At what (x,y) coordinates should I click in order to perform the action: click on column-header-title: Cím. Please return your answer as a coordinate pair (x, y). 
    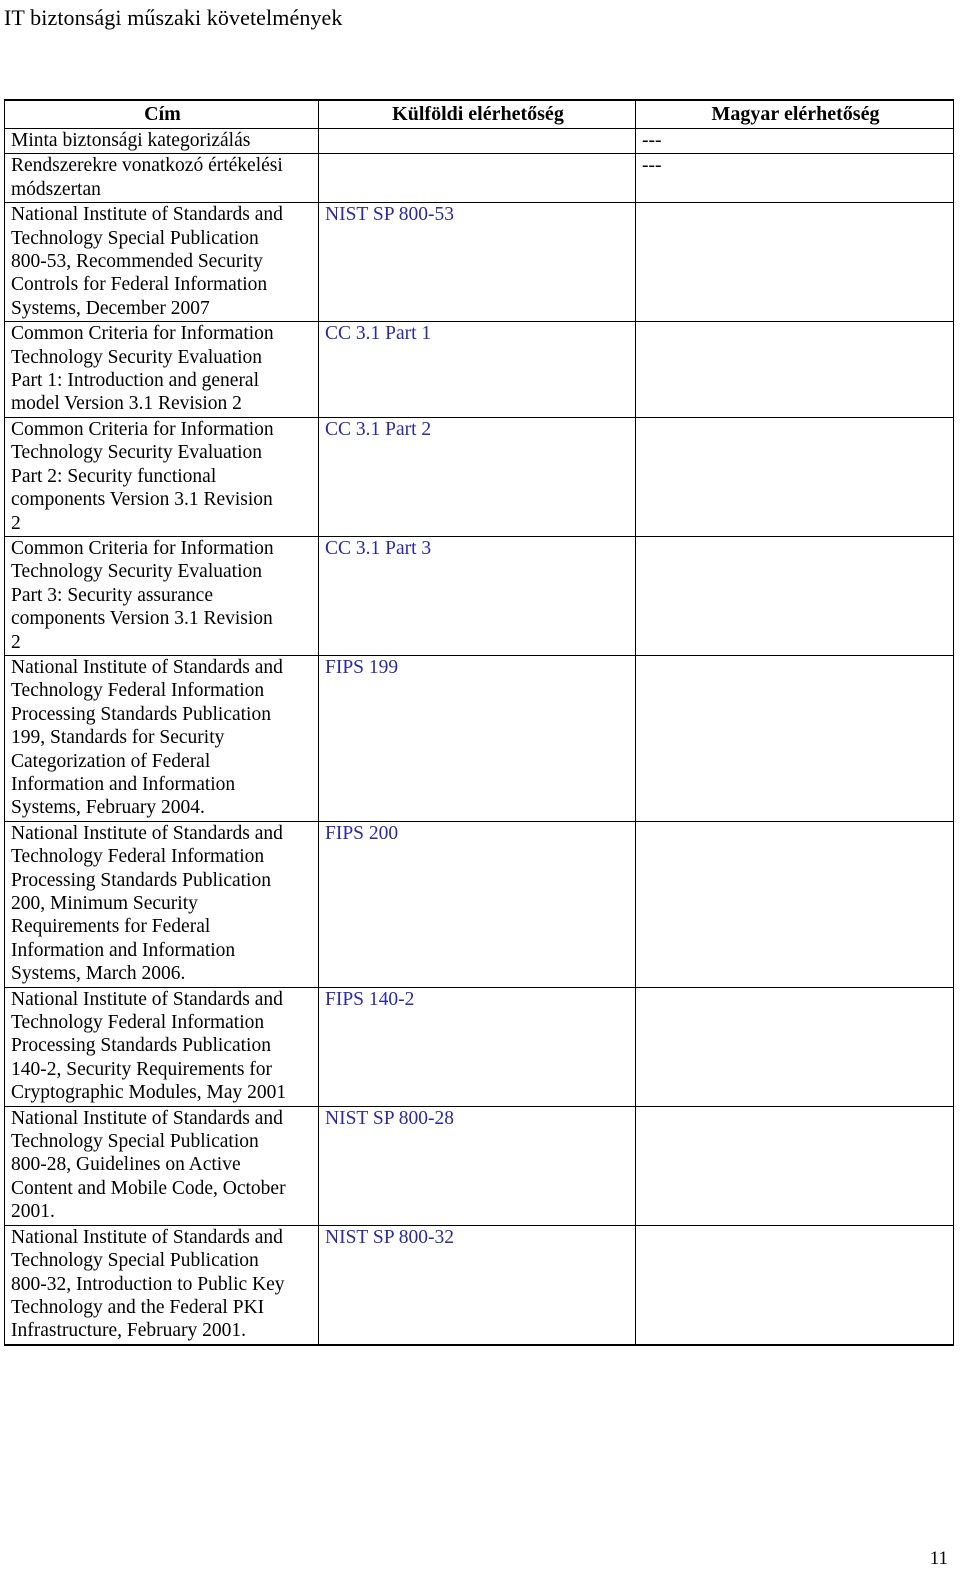
    Looking at the image, I should click on (161, 114).